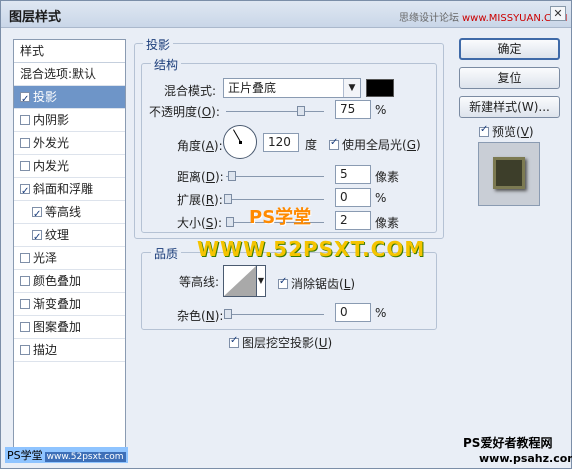 The image size is (572, 469). What do you see at coordinates (311, 145) in the screenshot?
I see `angle-unit: 度` at bounding box center [311, 145].